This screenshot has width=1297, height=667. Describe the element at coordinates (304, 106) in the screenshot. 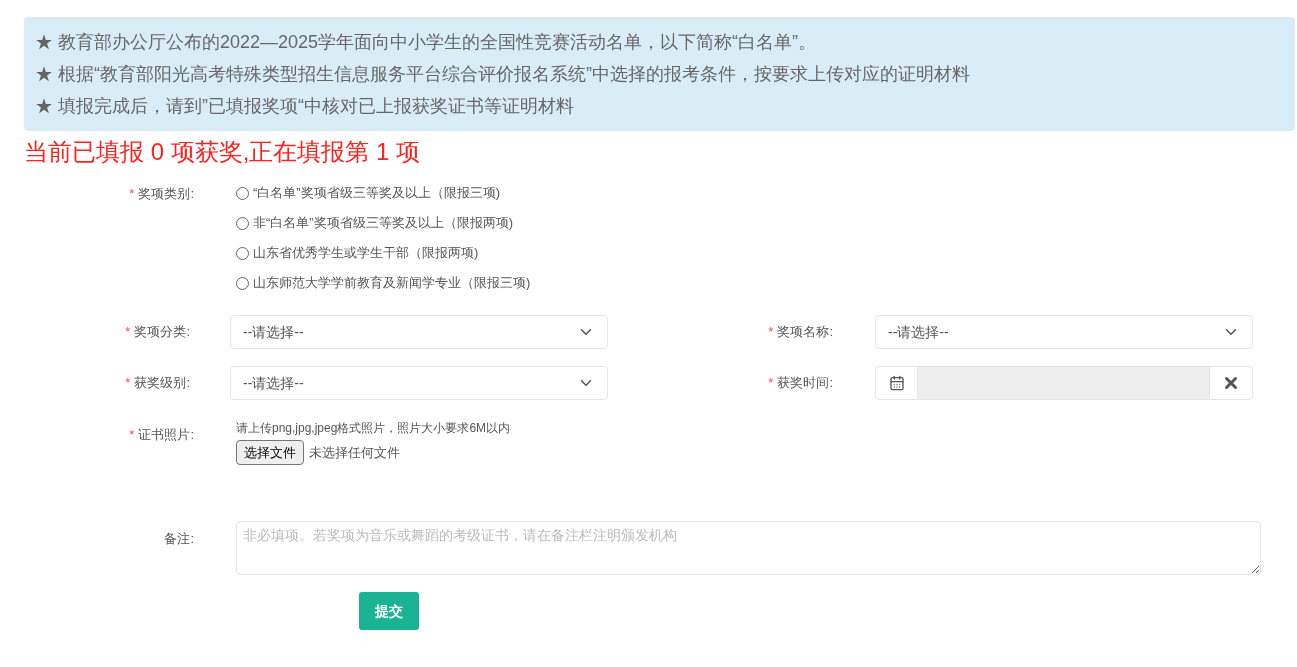

I see `notice-text: ★ 填报完成后，请到”已填报奖项“中核对已上报获奖证书等证明材料` at that location.